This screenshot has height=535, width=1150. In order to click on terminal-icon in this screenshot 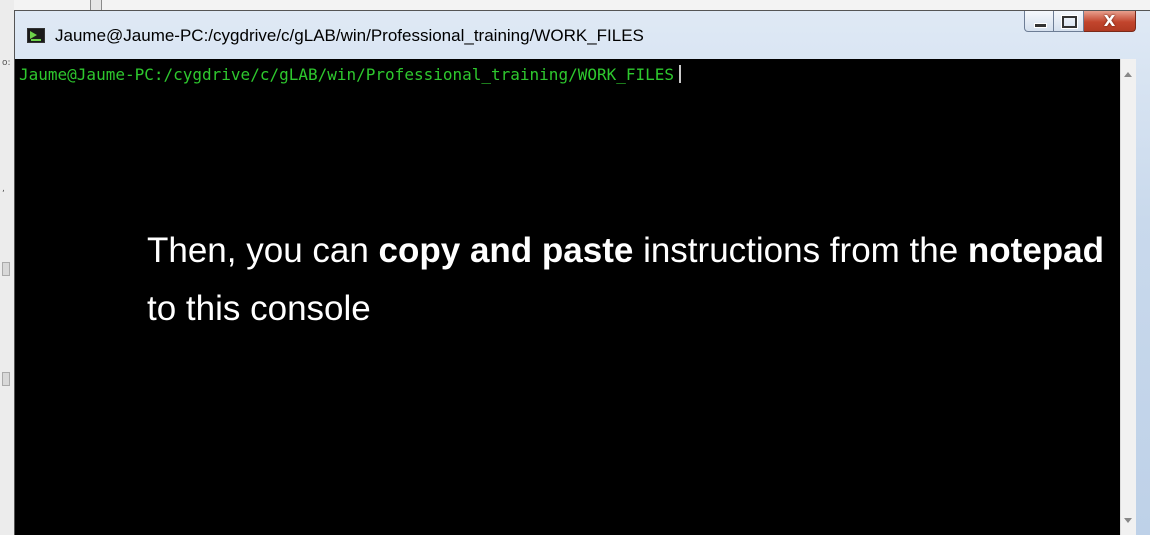, I will do `click(36, 35)`.